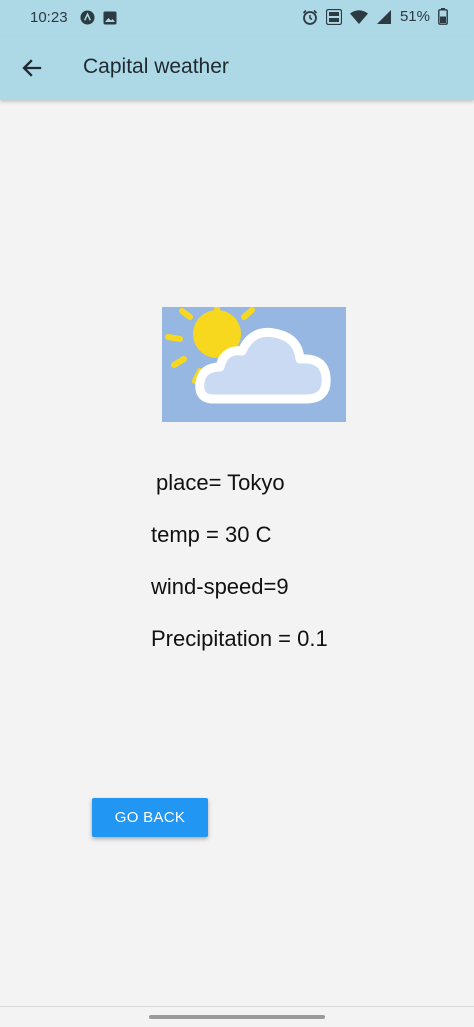 This screenshot has height=1027, width=474. What do you see at coordinates (98, 17) in the screenshot?
I see `status-left-icons` at bounding box center [98, 17].